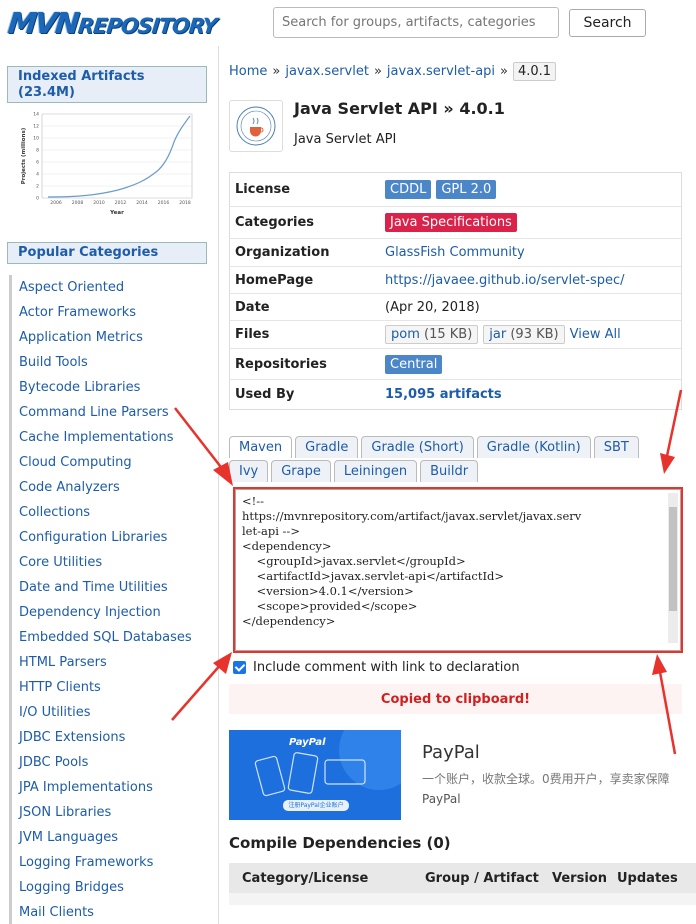 The image size is (696, 924). Describe the element at coordinates (616, 447) in the screenshot. I see `tab-sbt: SBT` at that location.